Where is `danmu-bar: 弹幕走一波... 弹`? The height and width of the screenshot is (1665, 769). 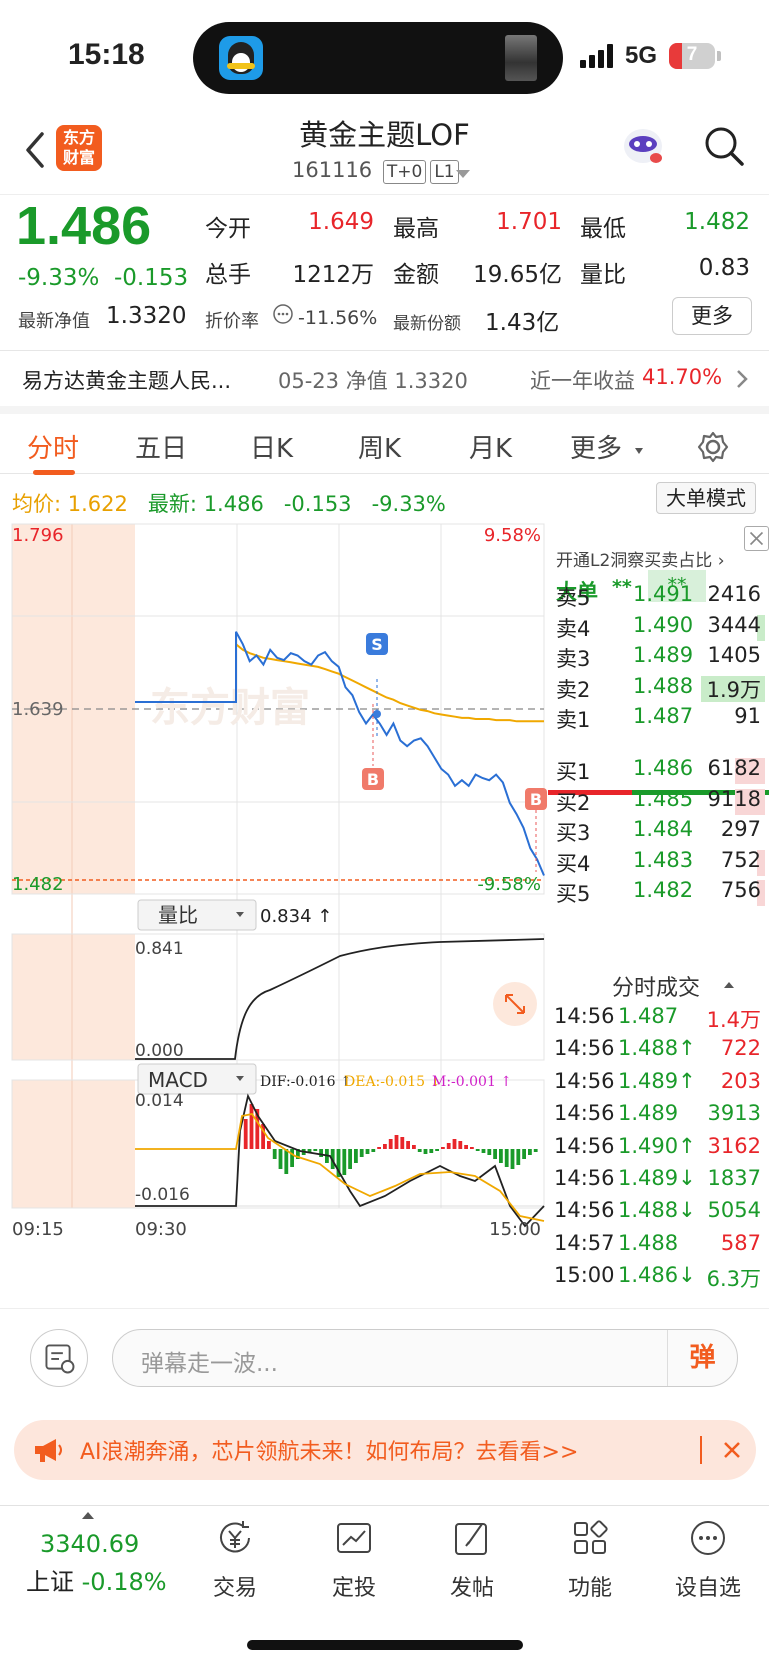 danmu-bar: 弹幕走一波... 弹 is located at coordinates (384, 1358).